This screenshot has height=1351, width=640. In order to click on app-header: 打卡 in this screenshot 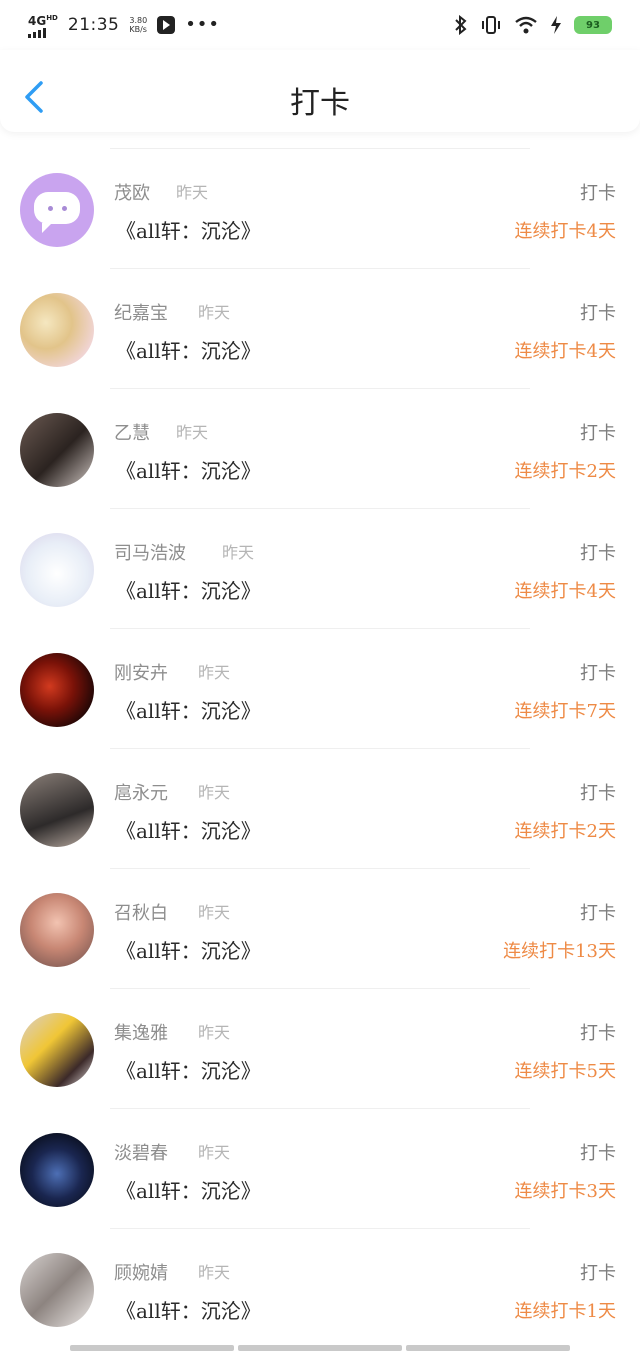, I will do `click(320, 91)`.